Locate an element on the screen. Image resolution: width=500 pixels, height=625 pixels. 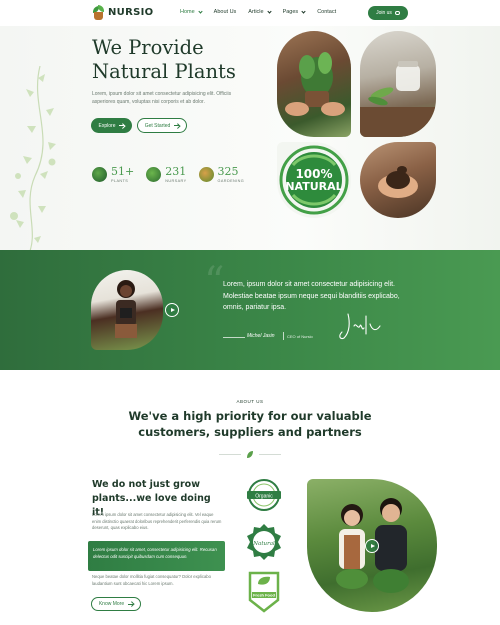
about-title-line: We've a high priority for our valuable is located at coordinates (250, 416).